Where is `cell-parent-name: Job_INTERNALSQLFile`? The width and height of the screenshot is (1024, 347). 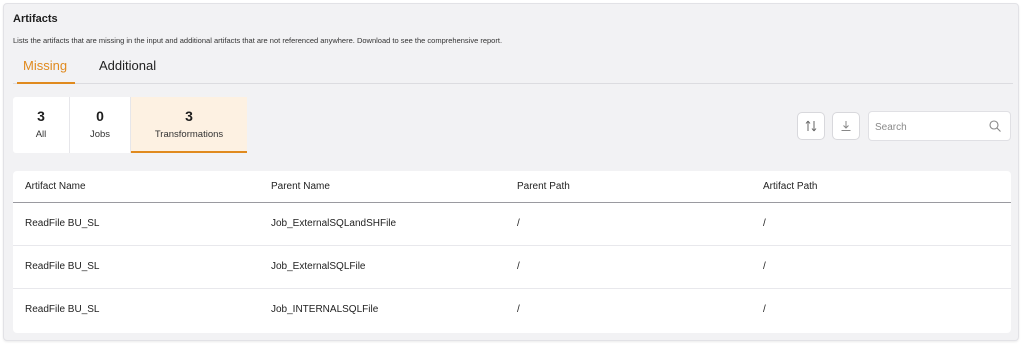
cell-parent-name: Job_INTERNALSQLFile is located at coordinates (325, 309).